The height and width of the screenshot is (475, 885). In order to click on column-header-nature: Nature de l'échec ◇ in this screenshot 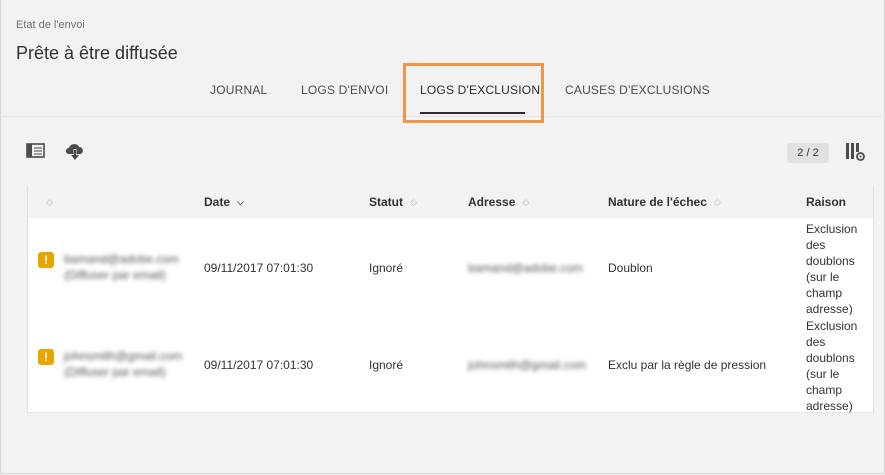, I will do `click(664, 202)`.